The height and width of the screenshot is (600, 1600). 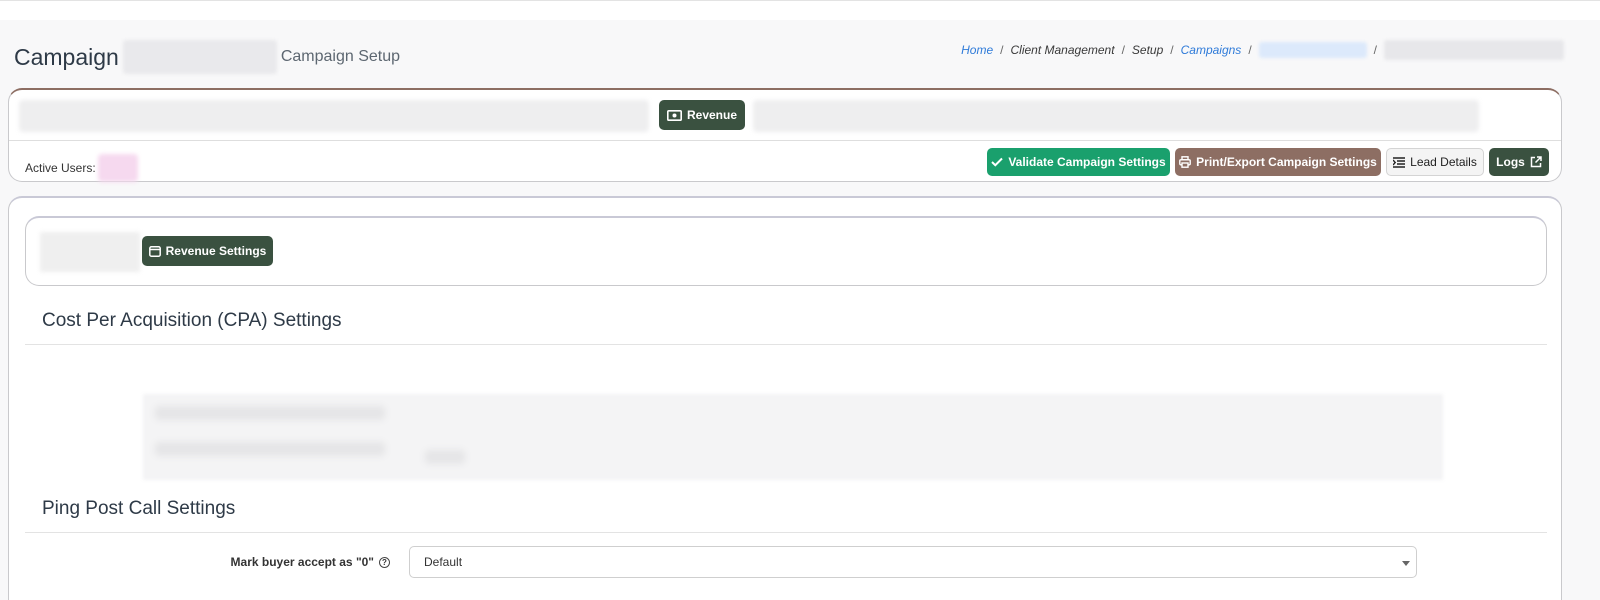 I want to click on mark-buyer-accept-label-group: Mark buyer accept as "0" ?, so click(x=310, y=562).